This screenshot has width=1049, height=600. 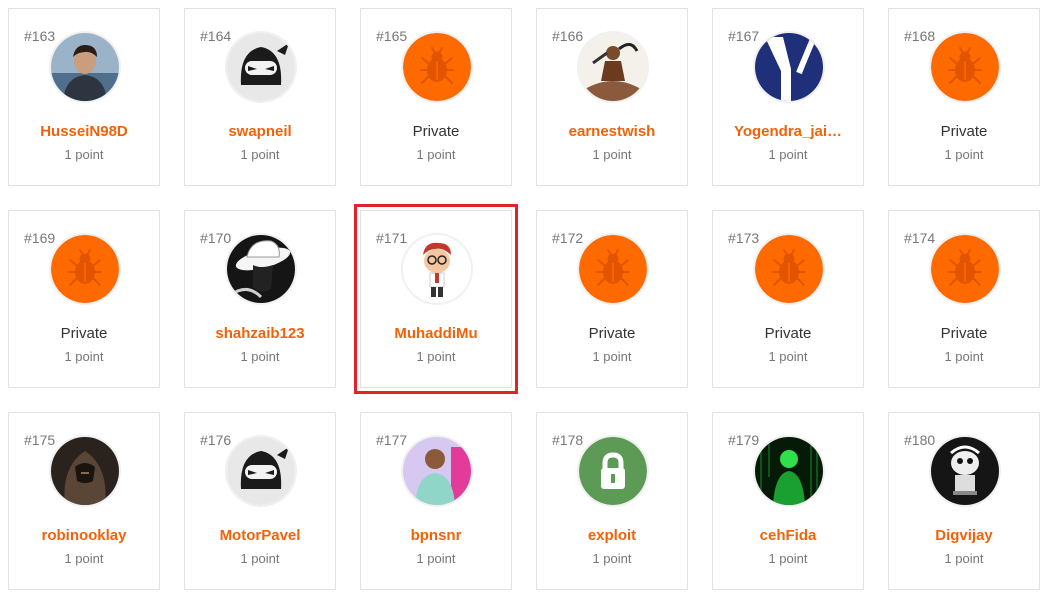 I want to click on rank-label: #165, so click(x=392, y=36).